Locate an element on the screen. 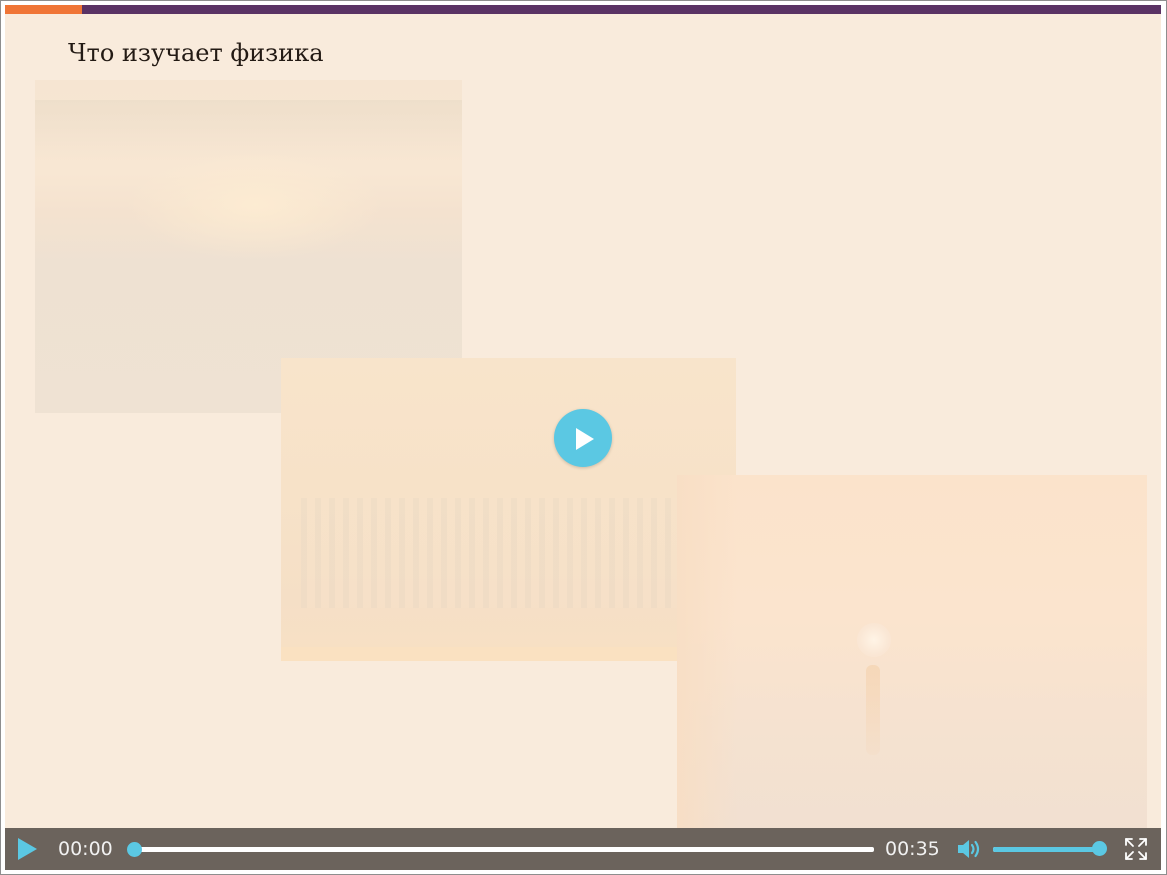  player-controls: 00:00 00:35 is located at coordinates (583, 849).